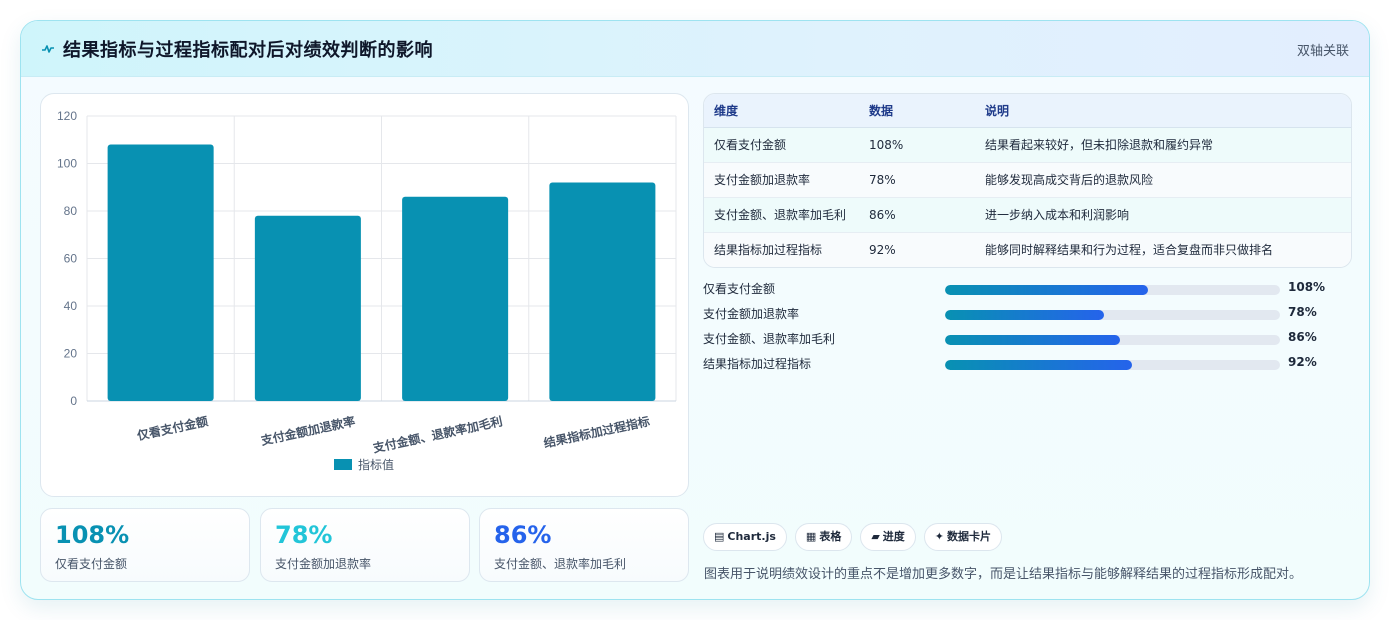 This screenshot has width=1390, height=620. I want to click on pulse-icon, so click(48, 49).